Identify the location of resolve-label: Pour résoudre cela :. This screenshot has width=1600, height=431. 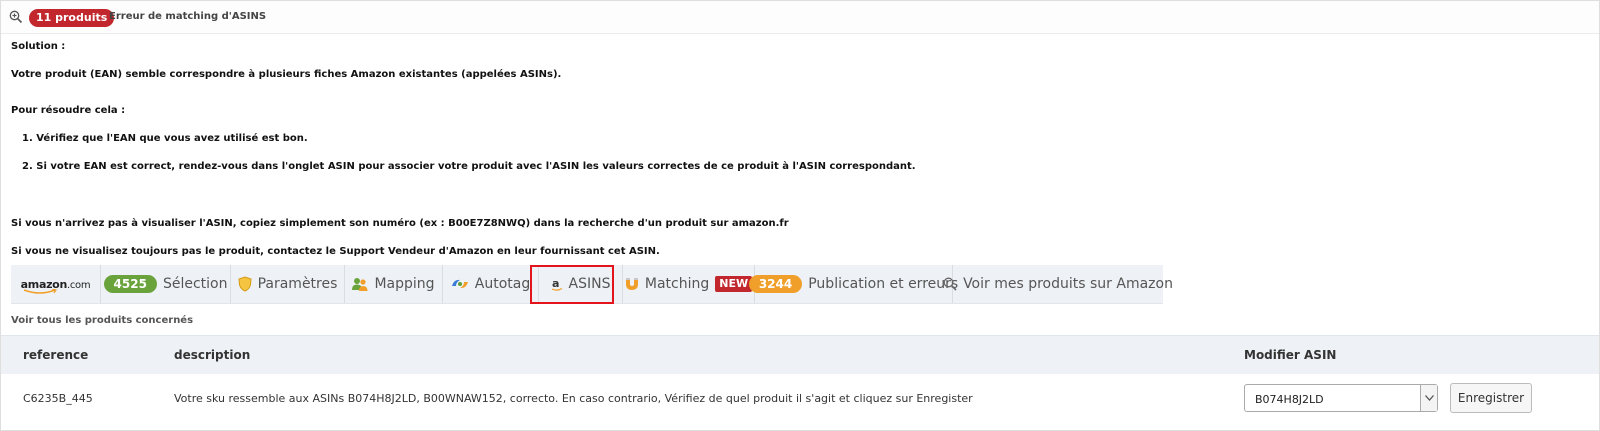
(68, 110).